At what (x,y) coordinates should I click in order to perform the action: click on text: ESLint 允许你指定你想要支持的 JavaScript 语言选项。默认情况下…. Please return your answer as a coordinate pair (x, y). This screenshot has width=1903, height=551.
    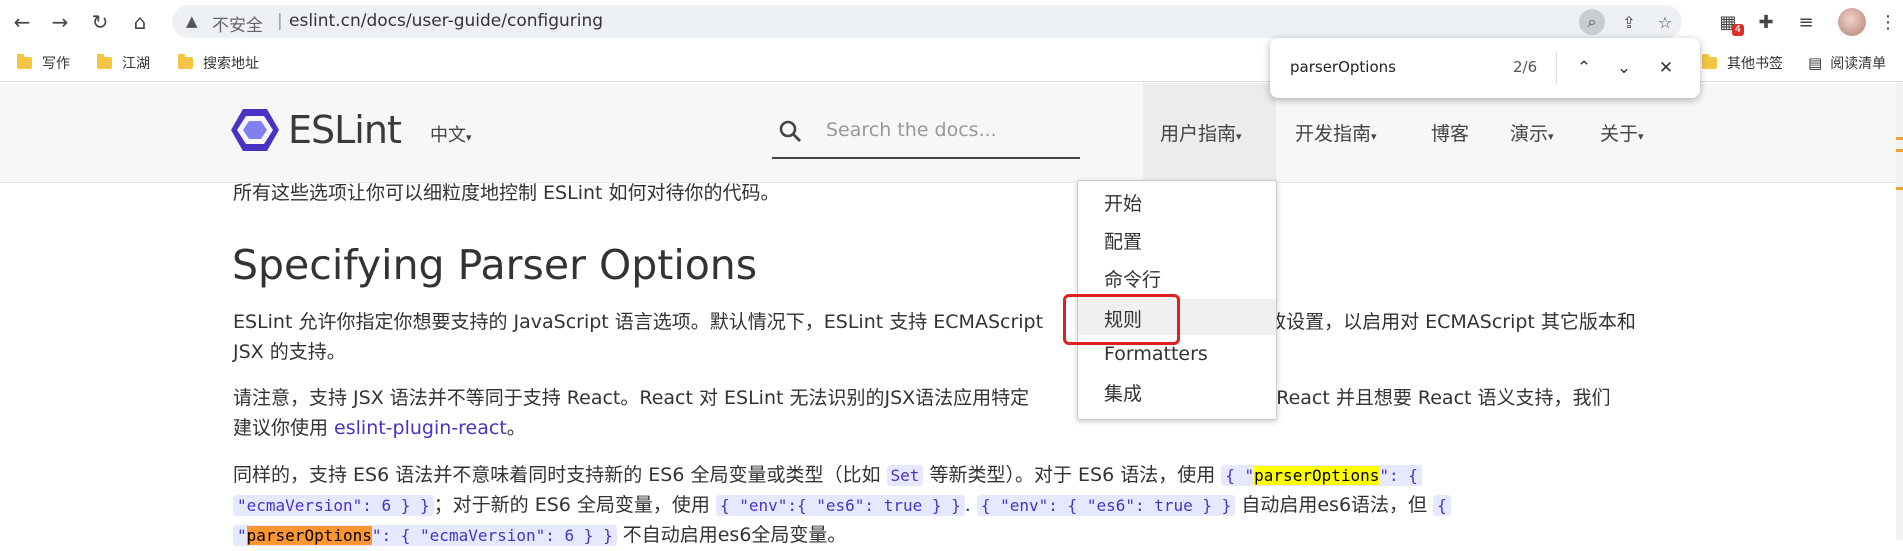
    Looking at the image, I should click on (638, 322).